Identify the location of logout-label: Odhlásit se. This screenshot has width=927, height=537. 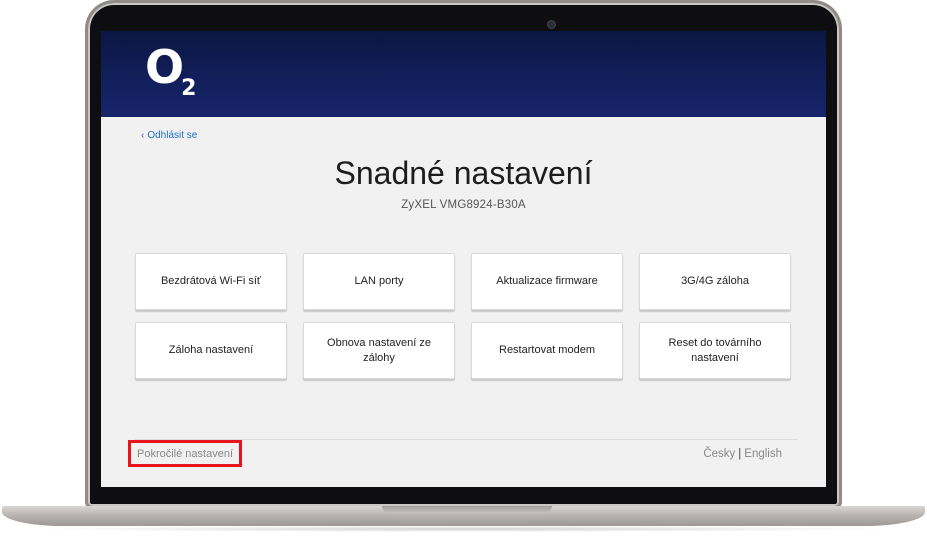
(172, 135).